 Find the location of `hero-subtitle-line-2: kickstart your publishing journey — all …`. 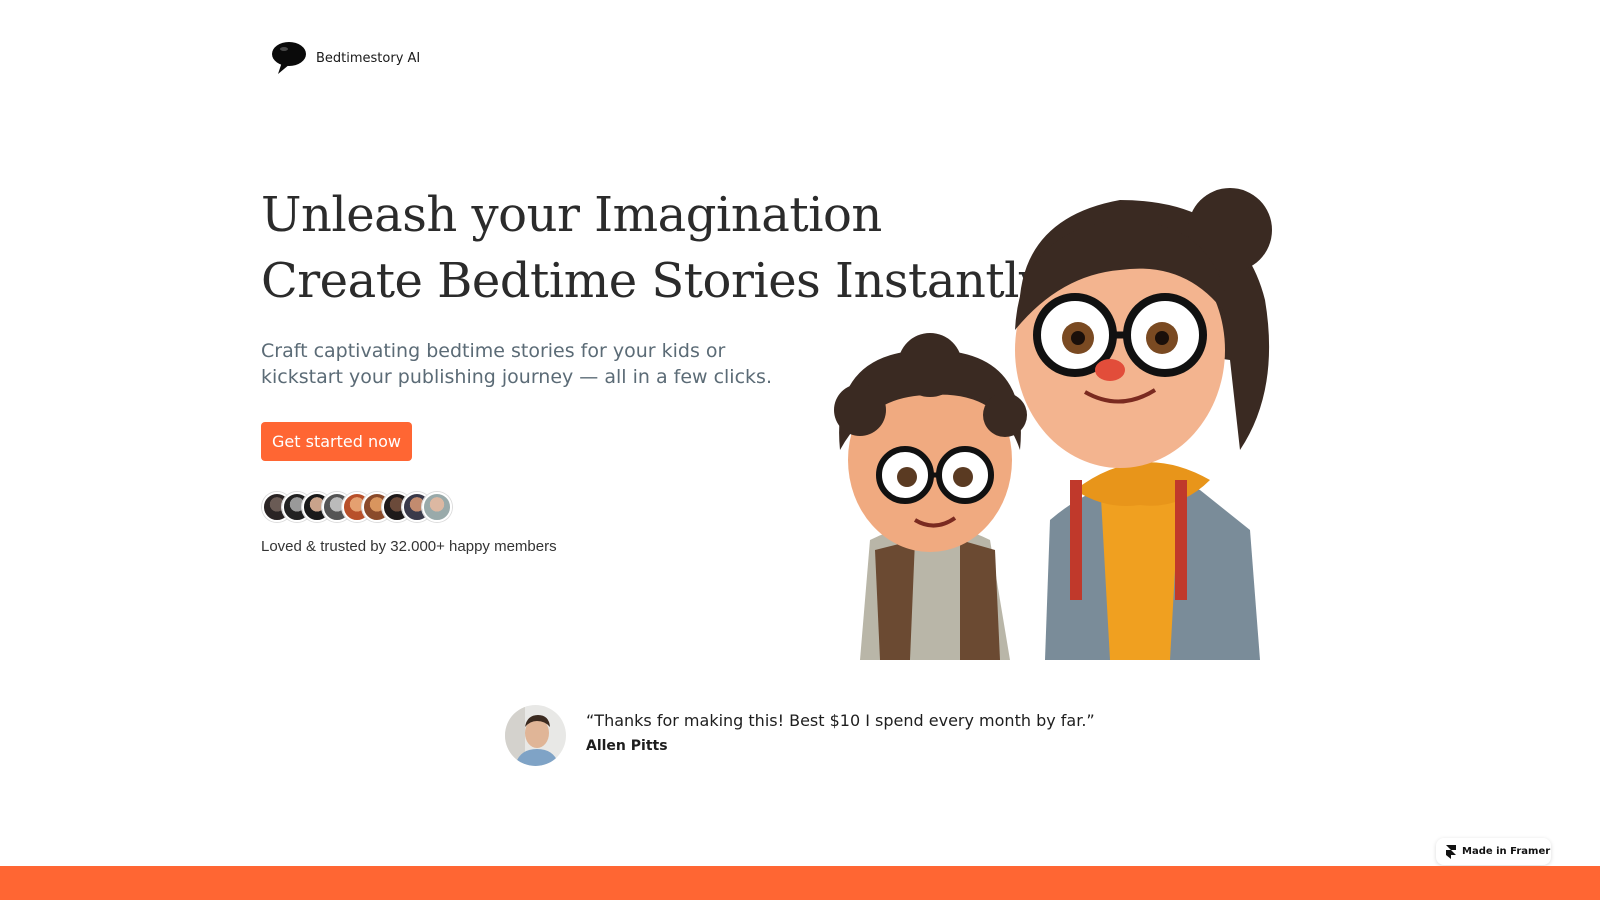

hero-subtitle-line-2: kickstart your publishing journey — all … is located at coordinates (516, 377).